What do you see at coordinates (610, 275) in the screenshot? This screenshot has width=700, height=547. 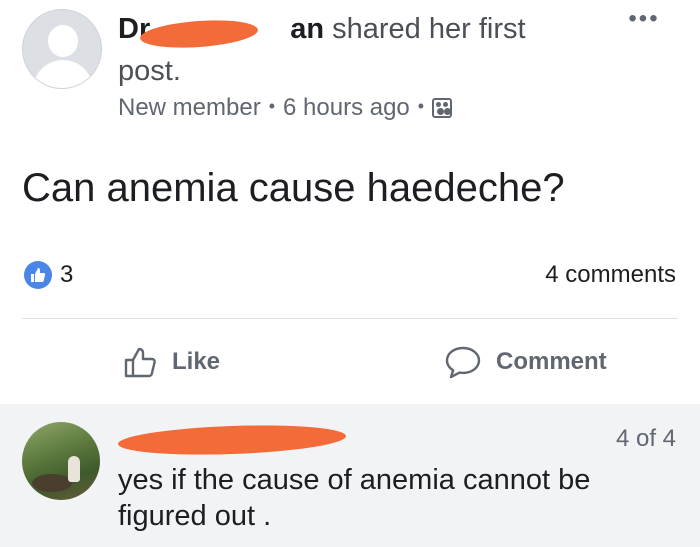 I see `comments-count-link: 4 comments` at bounding box center [610, 275].